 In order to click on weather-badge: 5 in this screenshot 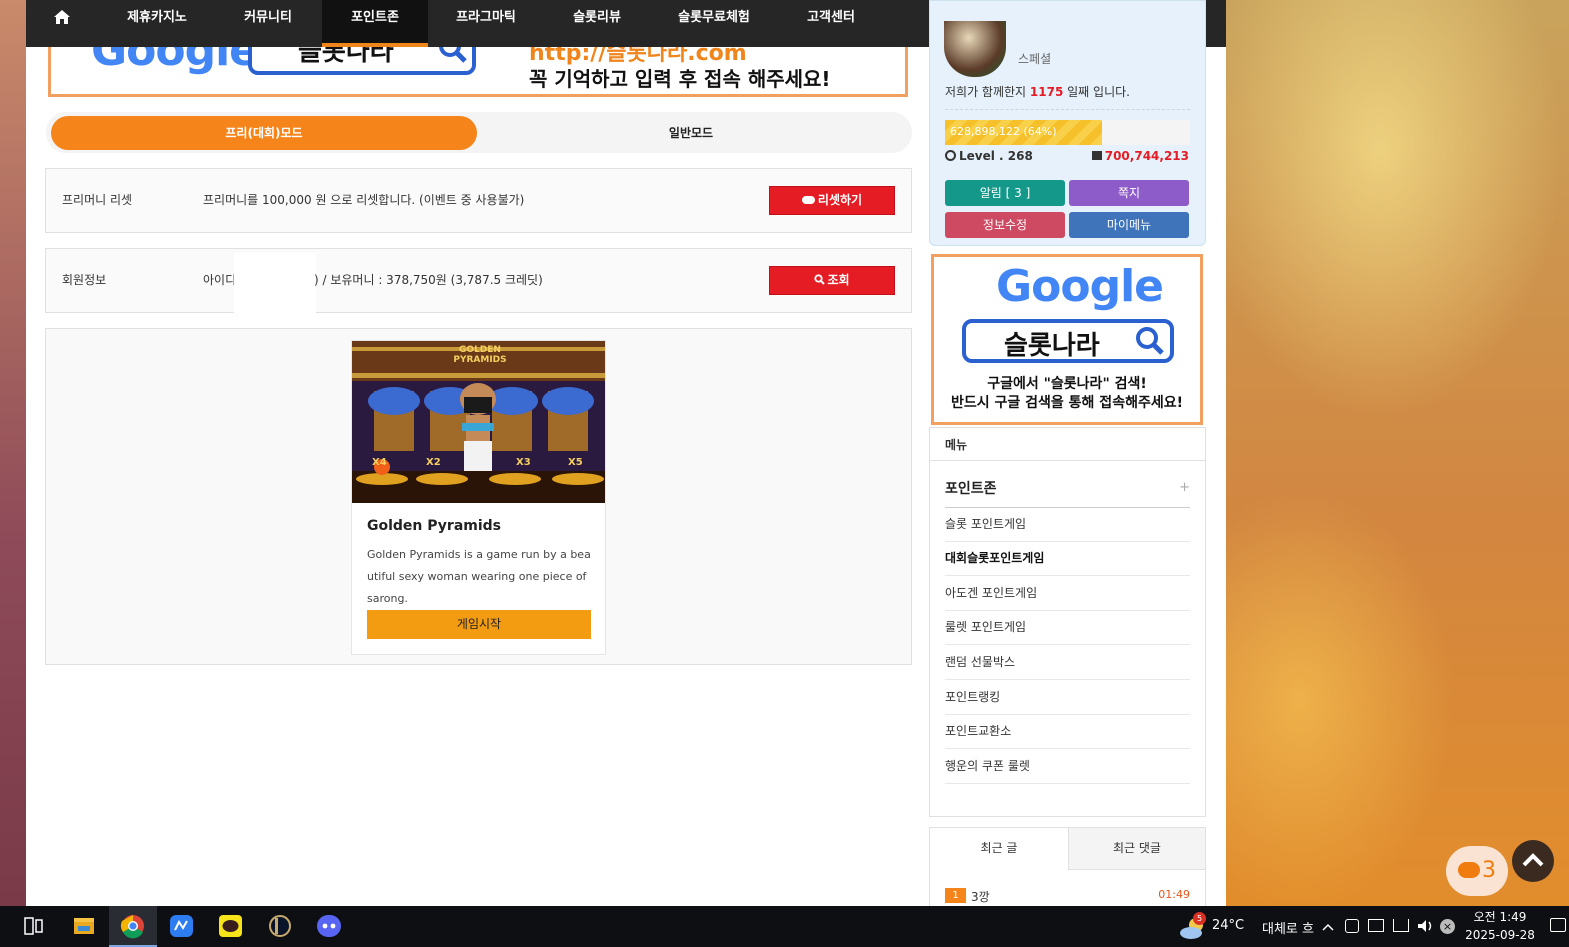, I will do `click(1199, 918)`.